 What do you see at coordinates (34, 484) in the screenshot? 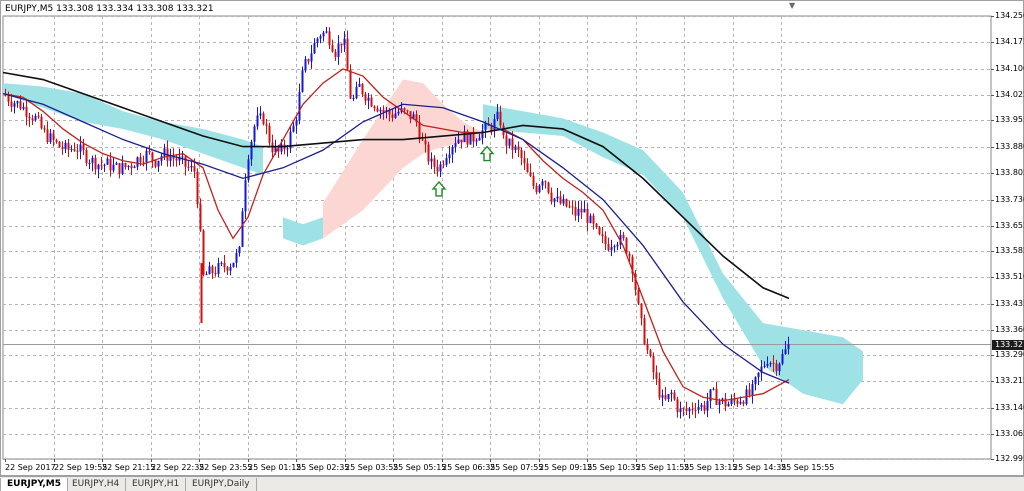
I see `tab-eurjpy-m5: EURJPY,M5` at bounding box center [34, 484].